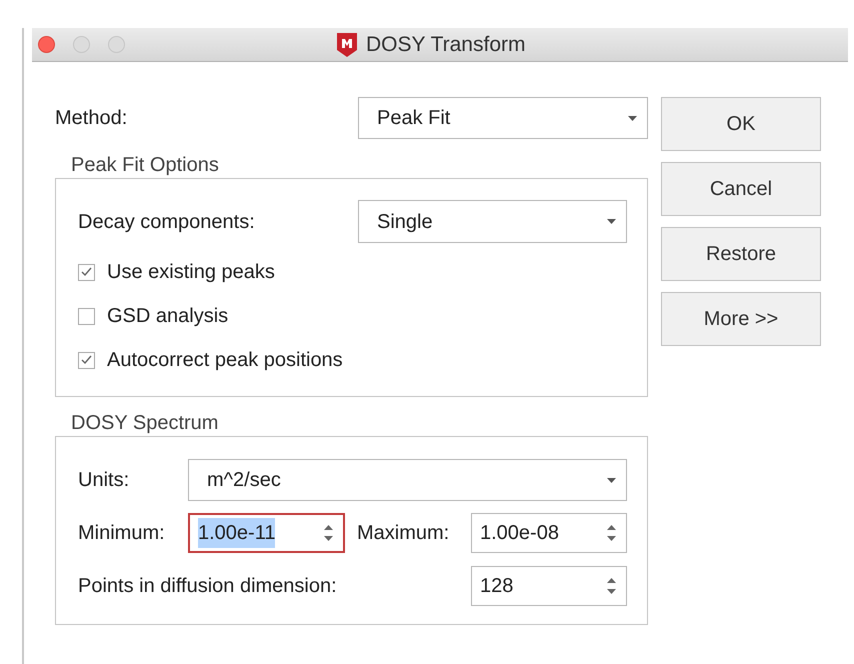 Image resolution: width=854 pixels, height=664 pixels. Describe the element at coordinates (167, 316) in the screenshot. I see `checkbox-label: GSD analysis` at that location.